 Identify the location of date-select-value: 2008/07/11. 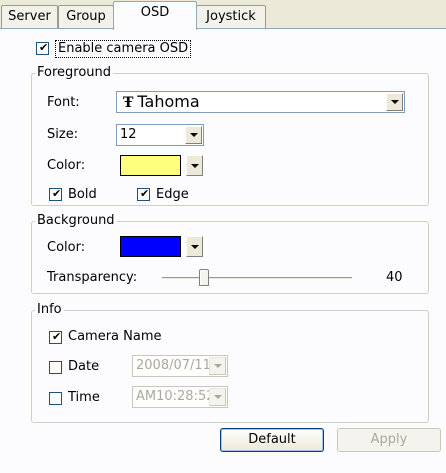
(173, 365).